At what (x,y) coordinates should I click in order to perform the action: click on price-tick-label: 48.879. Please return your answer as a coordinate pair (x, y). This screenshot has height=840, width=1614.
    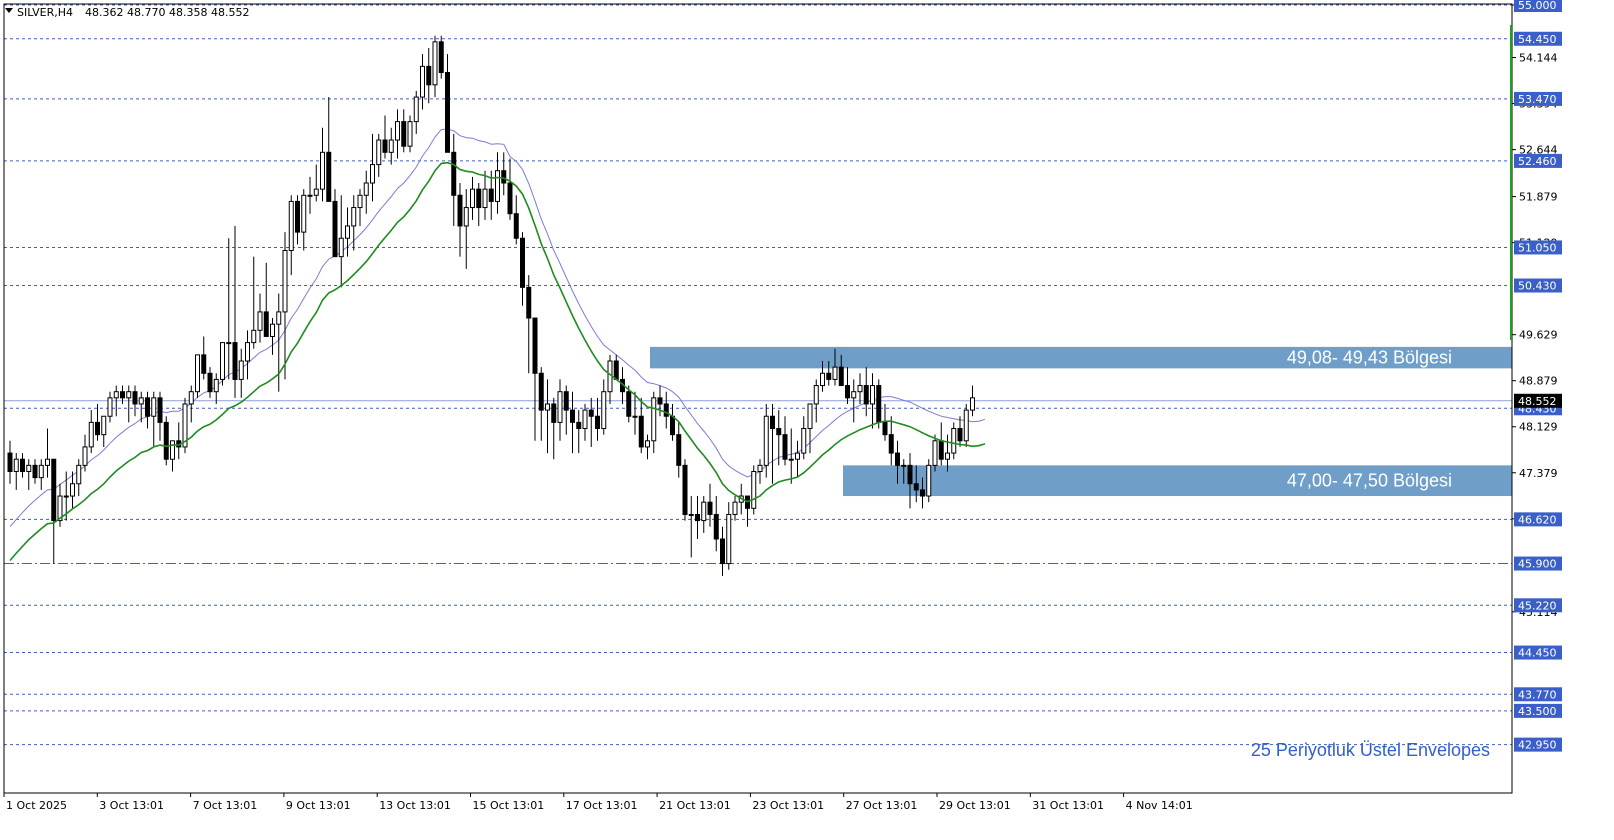
    Looking at the image, I should click on (1538, 381).